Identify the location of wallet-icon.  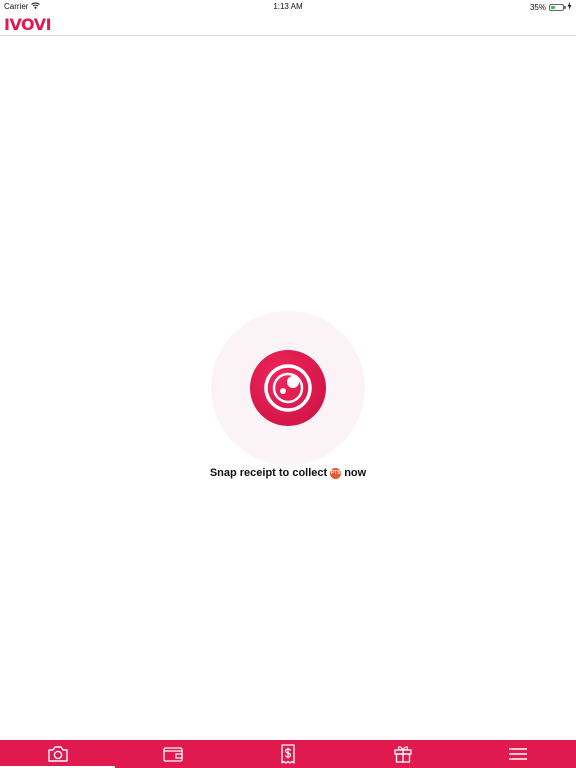
(173, 754).